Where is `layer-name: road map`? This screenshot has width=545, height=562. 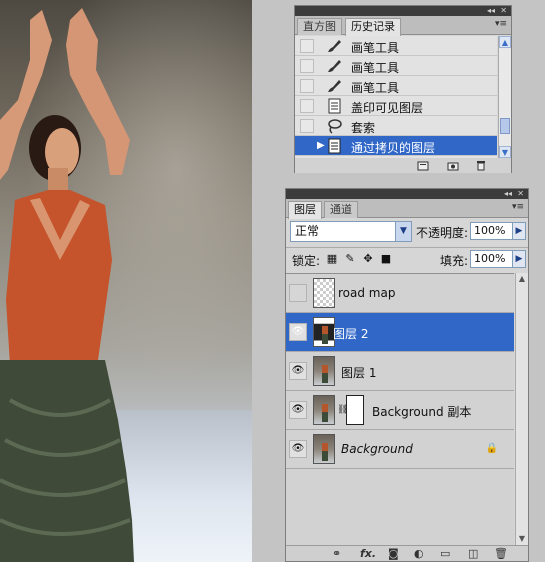
layer-name: road map is located at coordinates (367, 293).